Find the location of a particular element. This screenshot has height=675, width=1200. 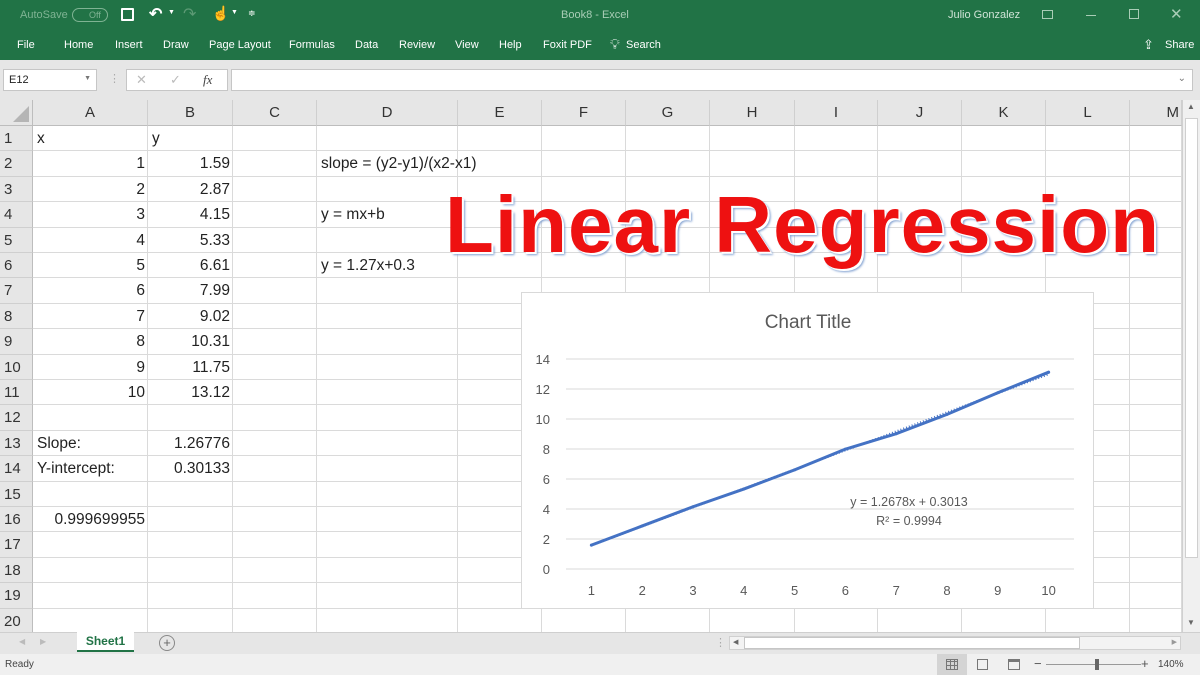

cell-a5: 4 is located at coordinates (90, 240).